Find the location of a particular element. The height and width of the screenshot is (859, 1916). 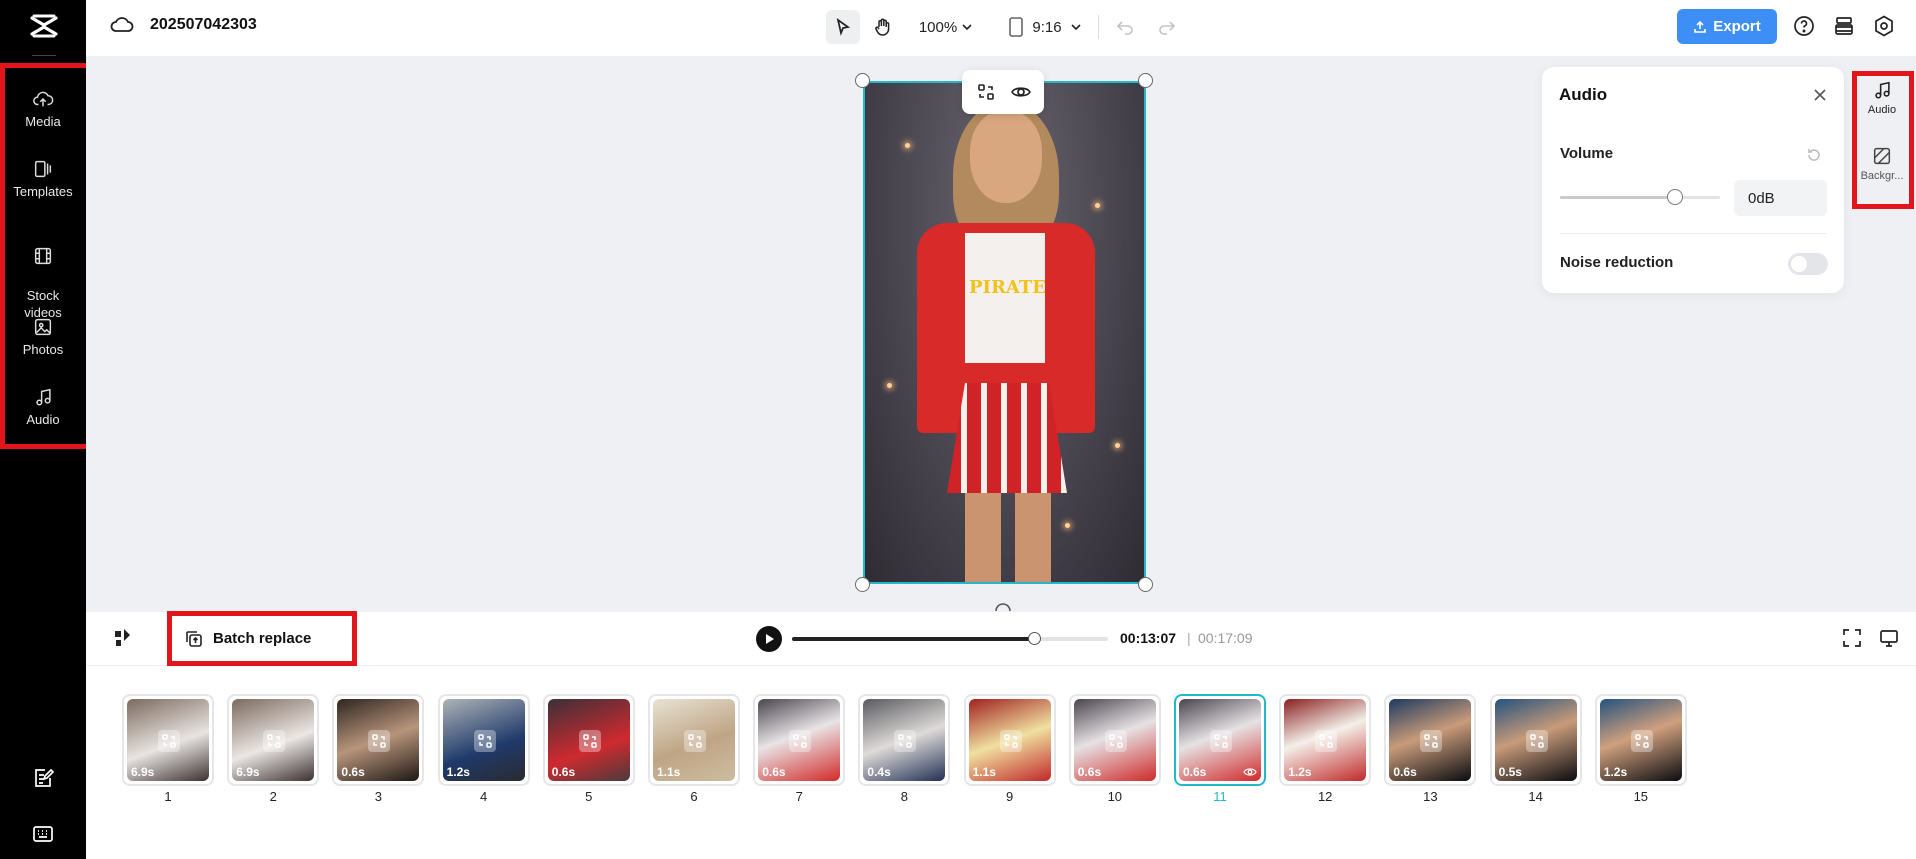

clip-thumbnail-12: 1.2s is located at coordinates (1325, 740).